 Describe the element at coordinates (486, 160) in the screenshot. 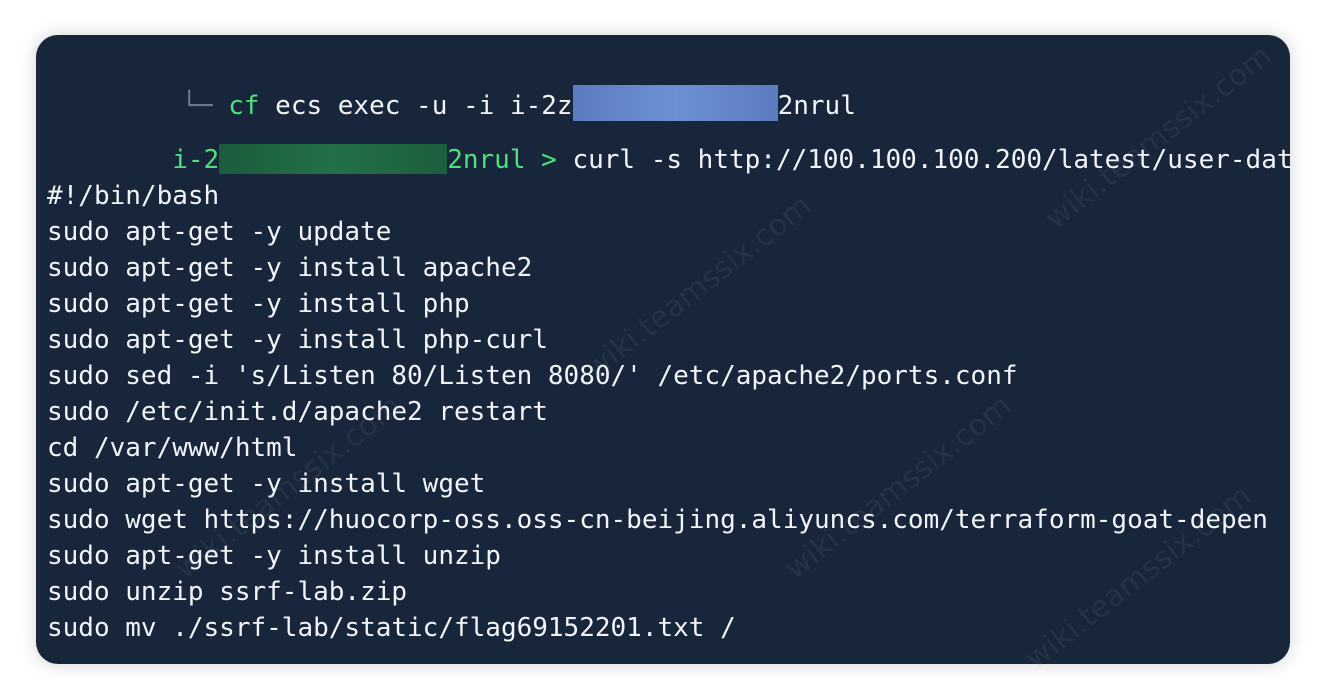

I see `instance-id-suffix: 2nrul` at that location.